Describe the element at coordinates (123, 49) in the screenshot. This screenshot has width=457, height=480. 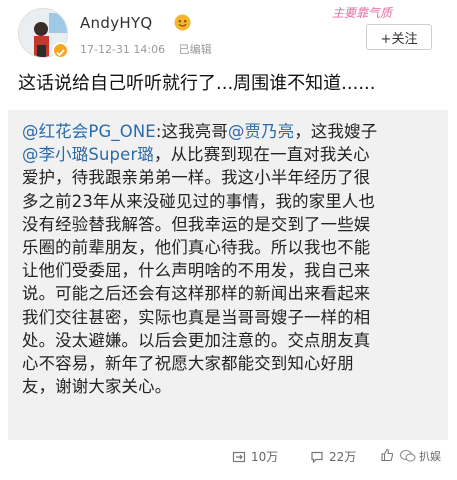
I see `post-timestamp: 17-12-31 14:06` at that location.